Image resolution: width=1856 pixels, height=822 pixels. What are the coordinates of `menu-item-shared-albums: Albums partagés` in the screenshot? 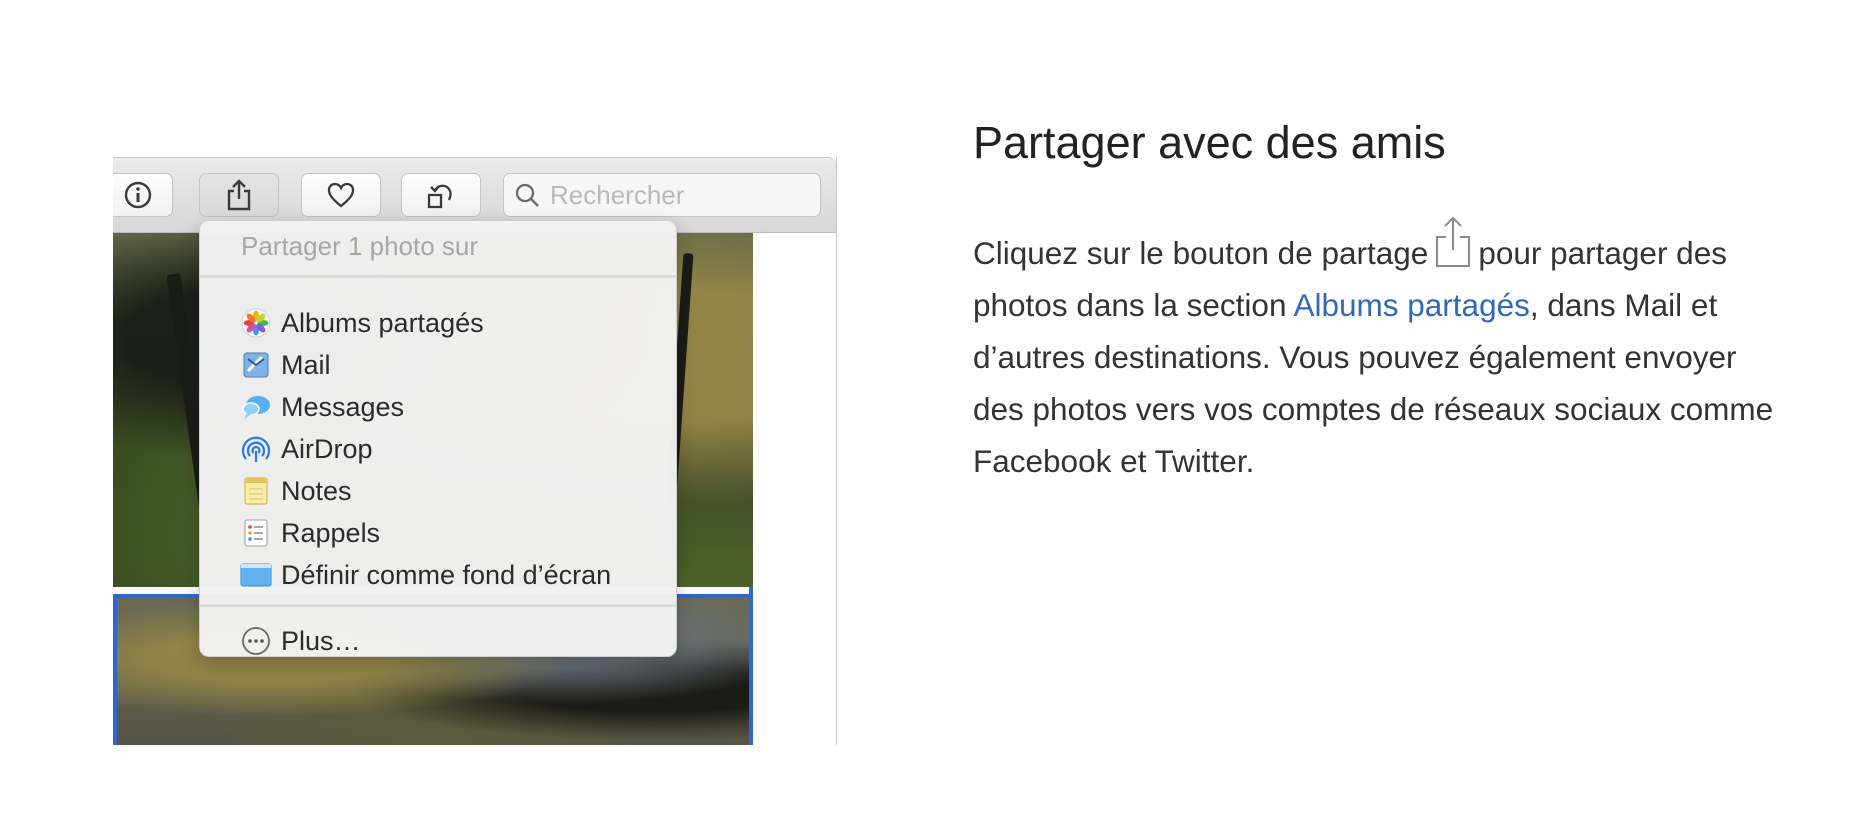 It's located at (362, 323).